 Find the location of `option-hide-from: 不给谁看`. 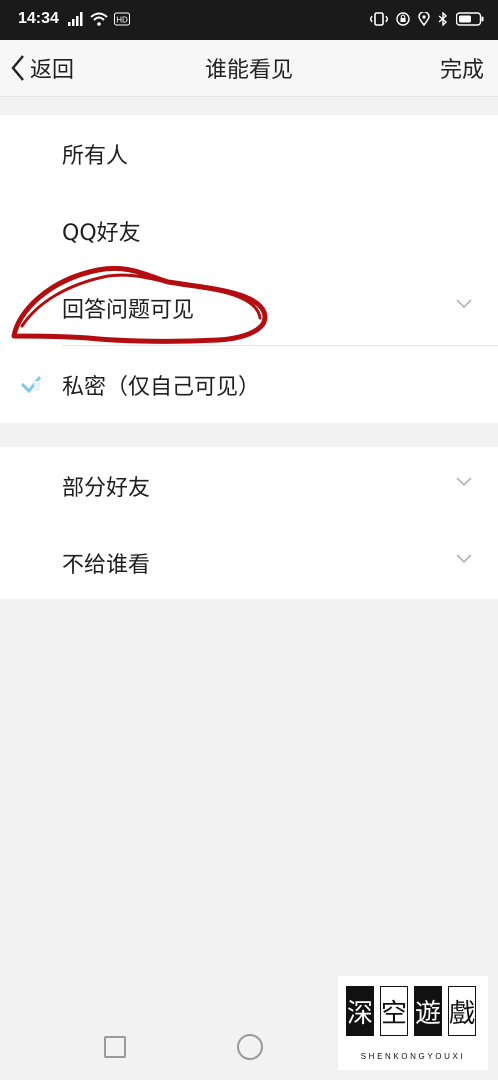

option-hide-from: 不给谁看 is located at coordinates (249, 562).